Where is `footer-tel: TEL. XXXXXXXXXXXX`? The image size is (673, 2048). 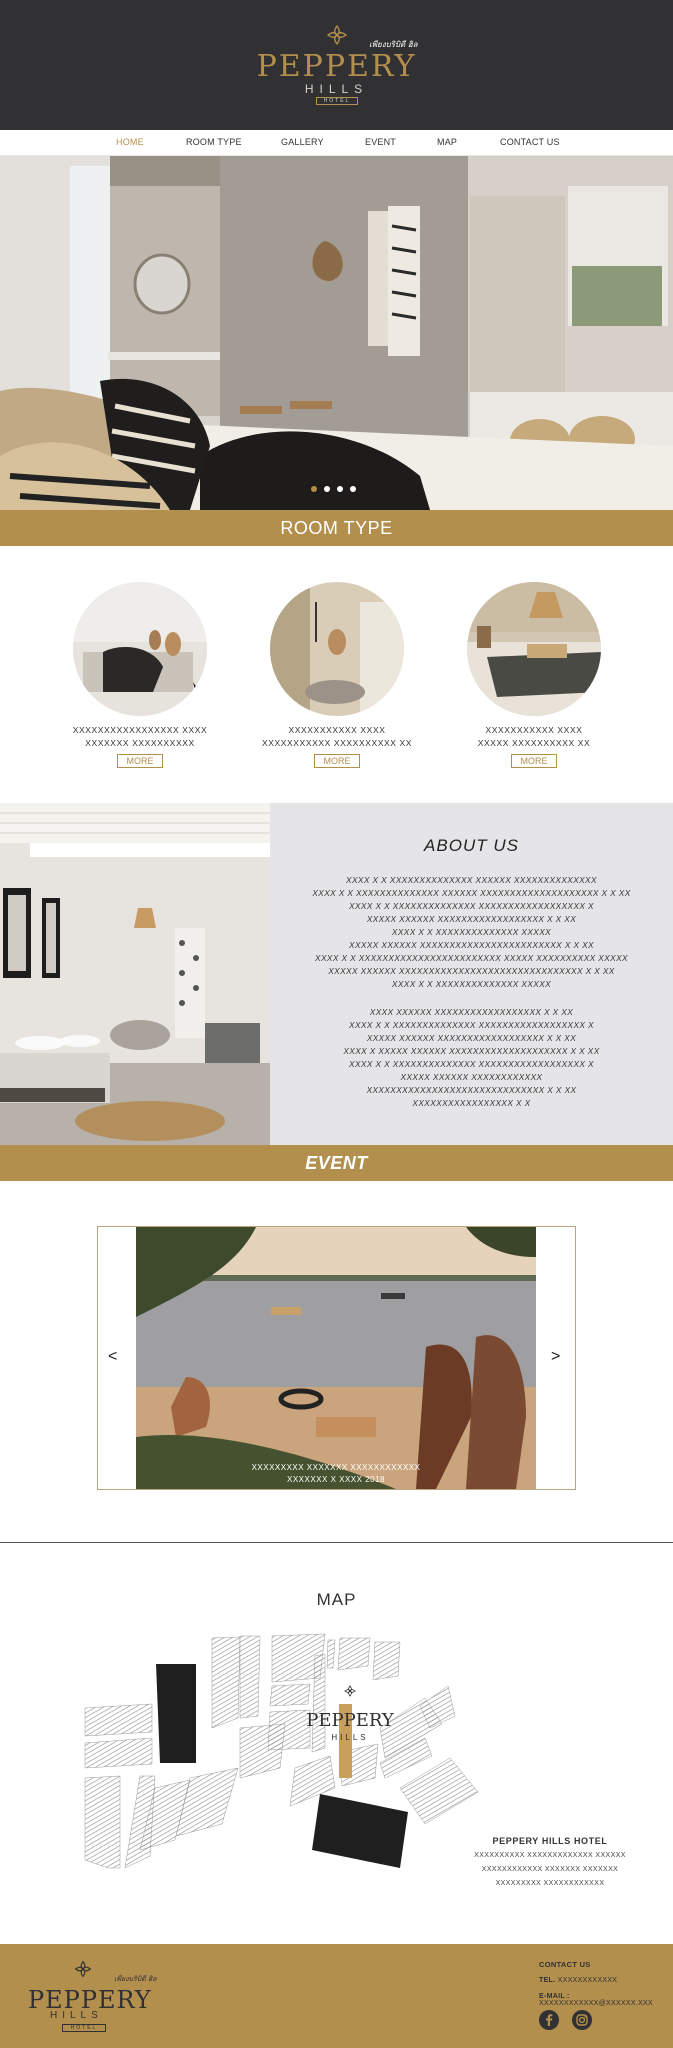 footer-tel: TEL. XXXXXXXXXXXX is located at coordinates (578, 1980).